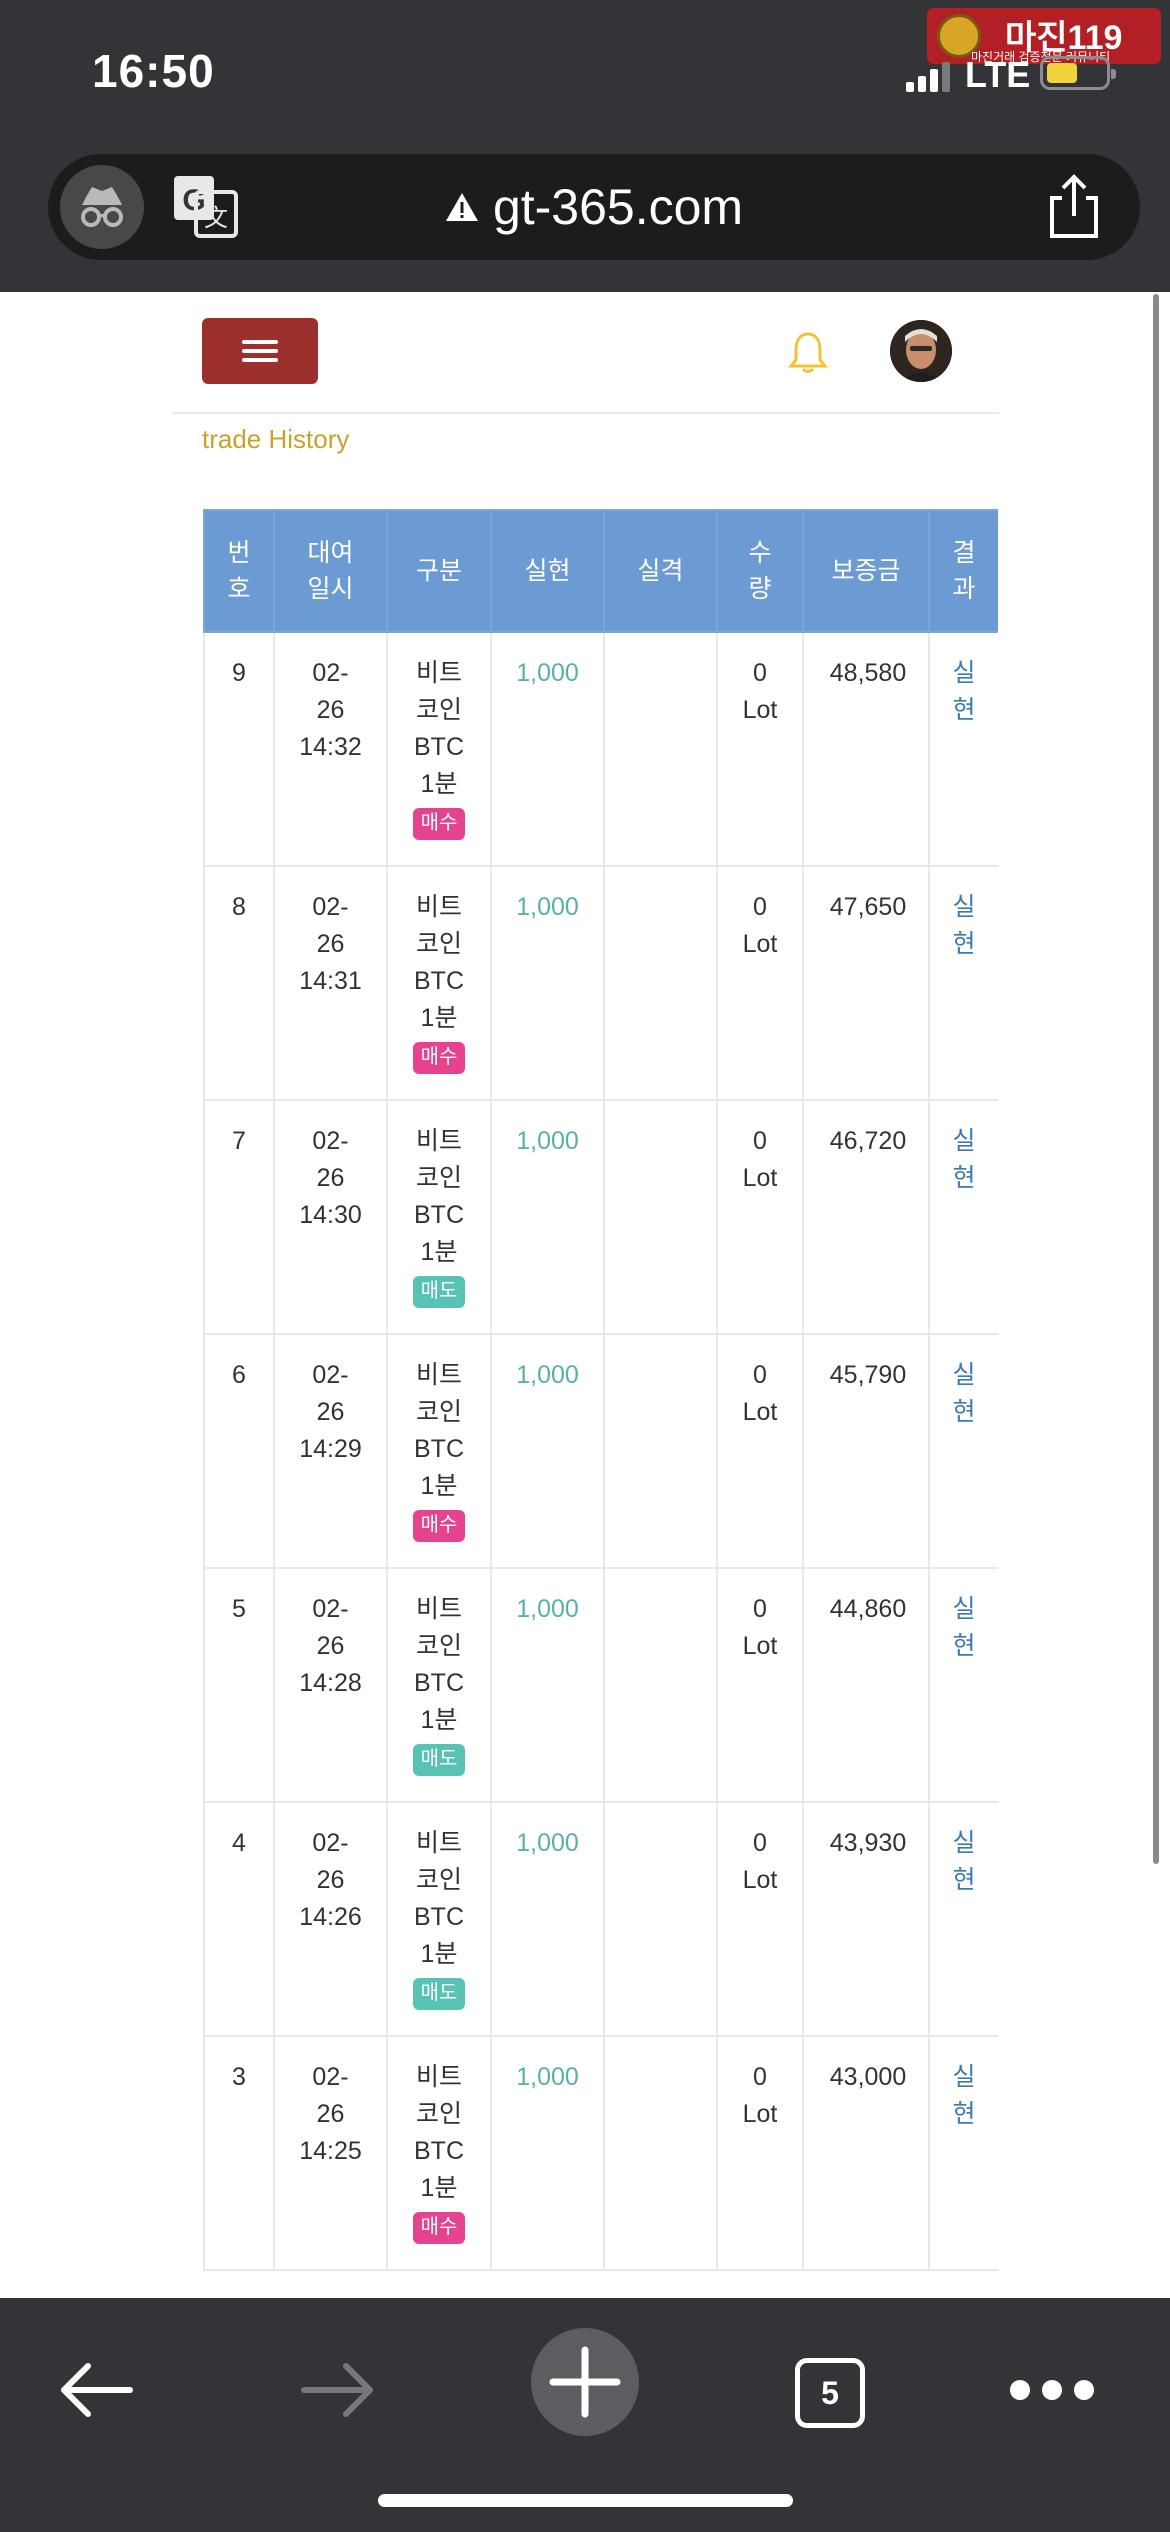 This screenshot has height=2532, width=1170. What do you see at coordinates (239, 1919) in the screenshot?
I see `cell-no: 4` at bounding box center [239, 1919].